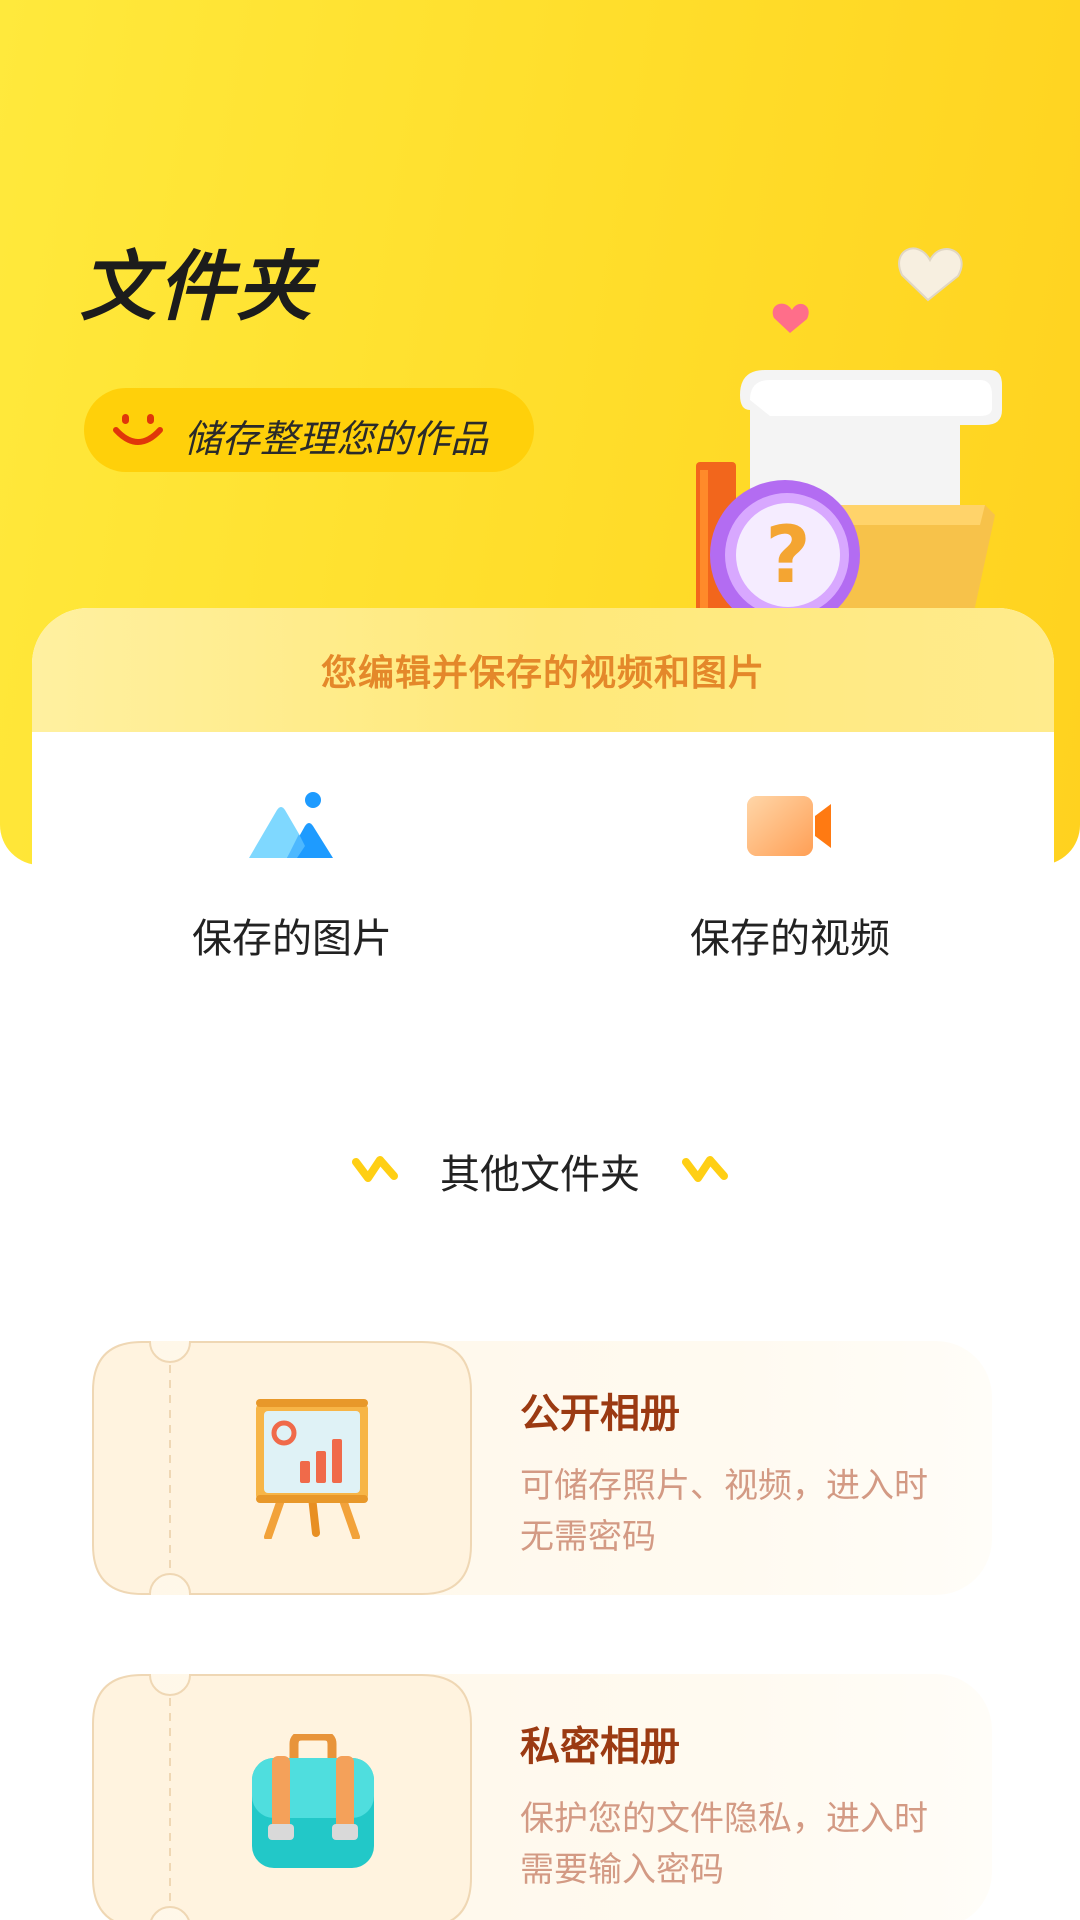 This screenshot has height=1920, width=1080. Describe the element at coordinates (790, 318) in the screenshot. I see `heart-pink-icon` at that location.